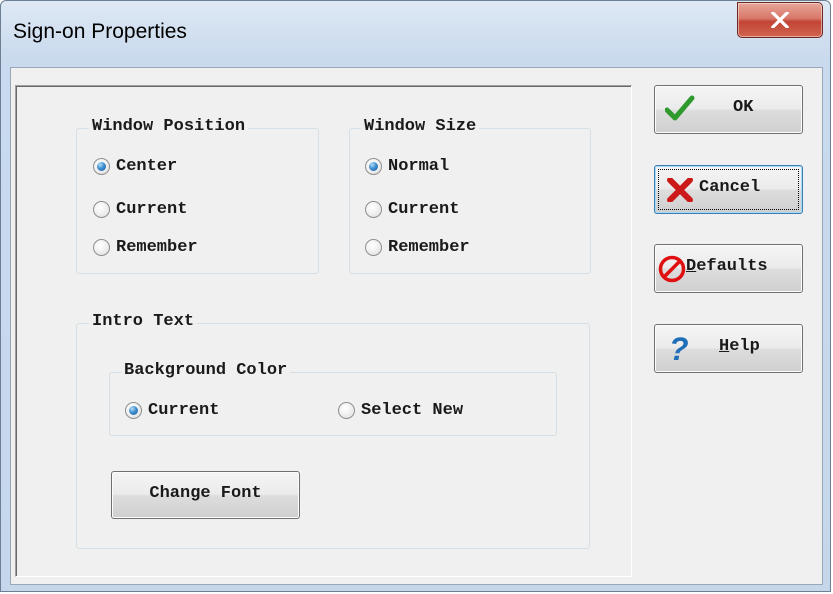  I want to click on close-icon, so click(780, 20).